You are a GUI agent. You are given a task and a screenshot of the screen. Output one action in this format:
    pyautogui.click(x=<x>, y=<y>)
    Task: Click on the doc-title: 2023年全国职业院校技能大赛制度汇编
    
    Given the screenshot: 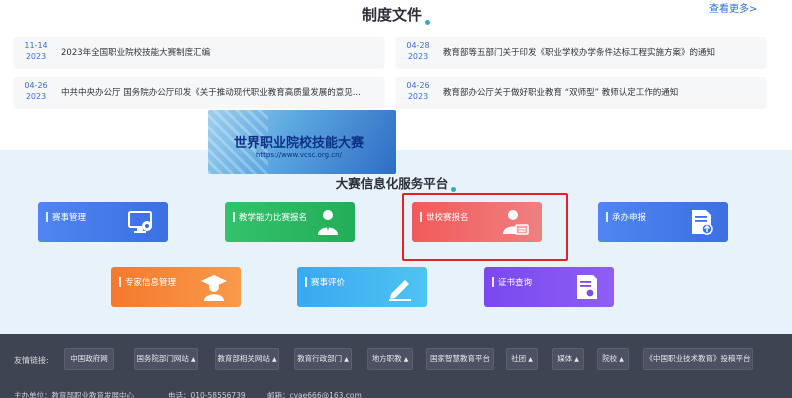 What is the action you would take?
    pyautogui.click(x=135, y=52)
    